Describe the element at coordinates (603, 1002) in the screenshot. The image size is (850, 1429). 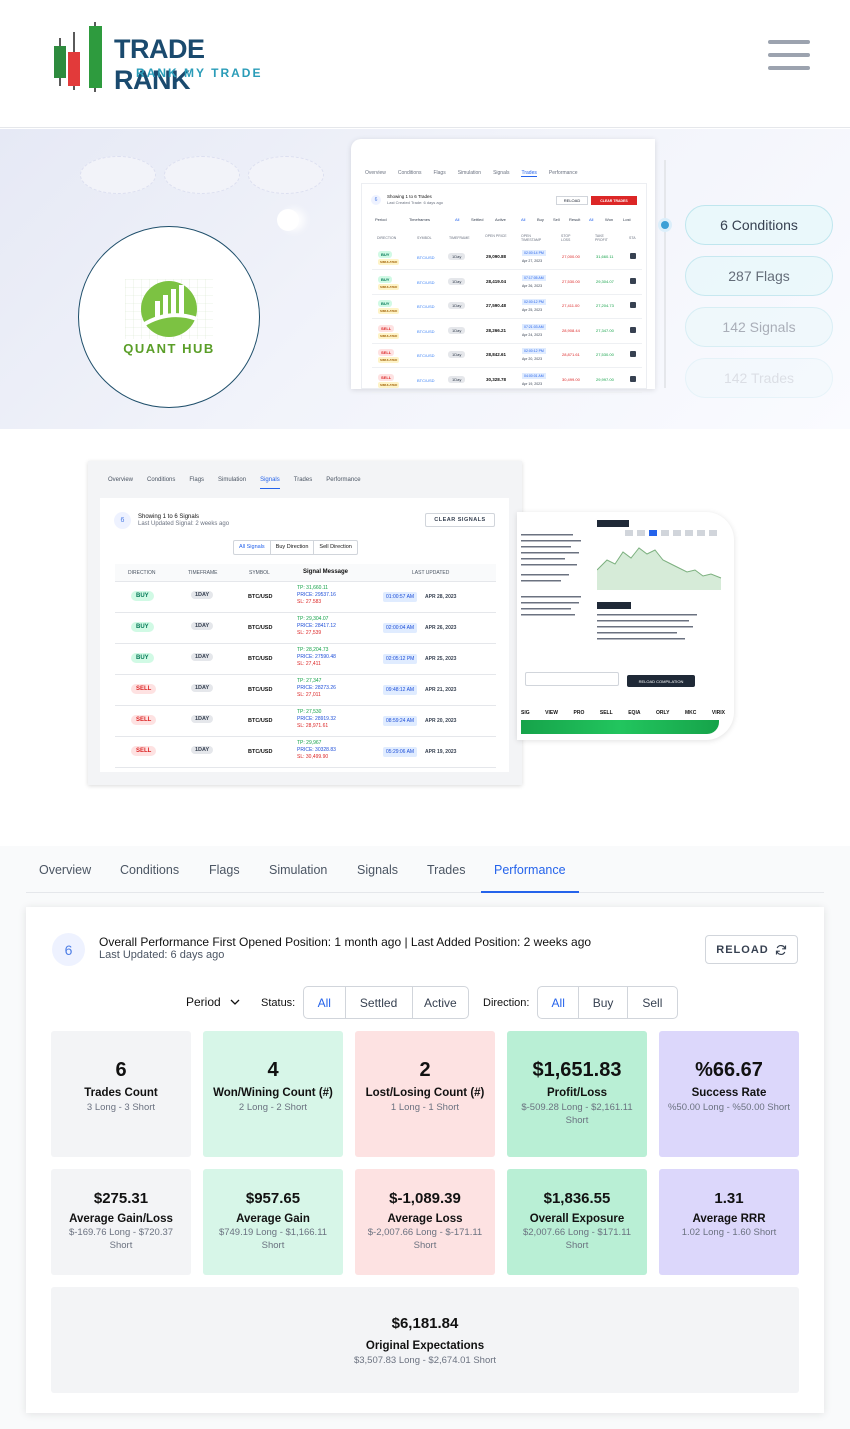
I see `direction-buy-option: Buy` at that location.